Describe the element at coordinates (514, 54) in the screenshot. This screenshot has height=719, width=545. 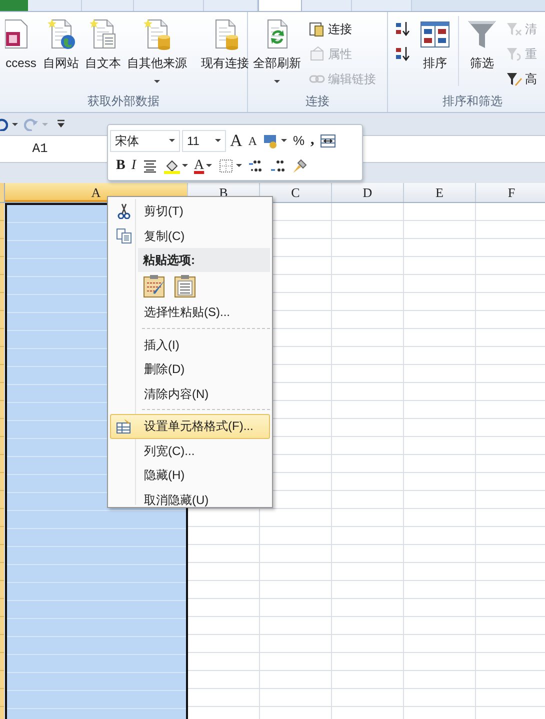
I see `reapply-filter-icon` at that location.